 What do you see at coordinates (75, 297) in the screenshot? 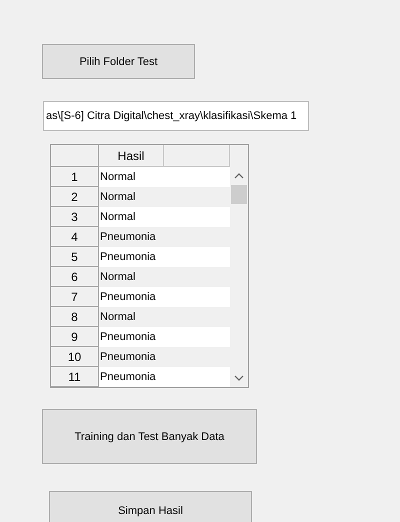
I see `row-number: 7` at bounding box center [75, 297].